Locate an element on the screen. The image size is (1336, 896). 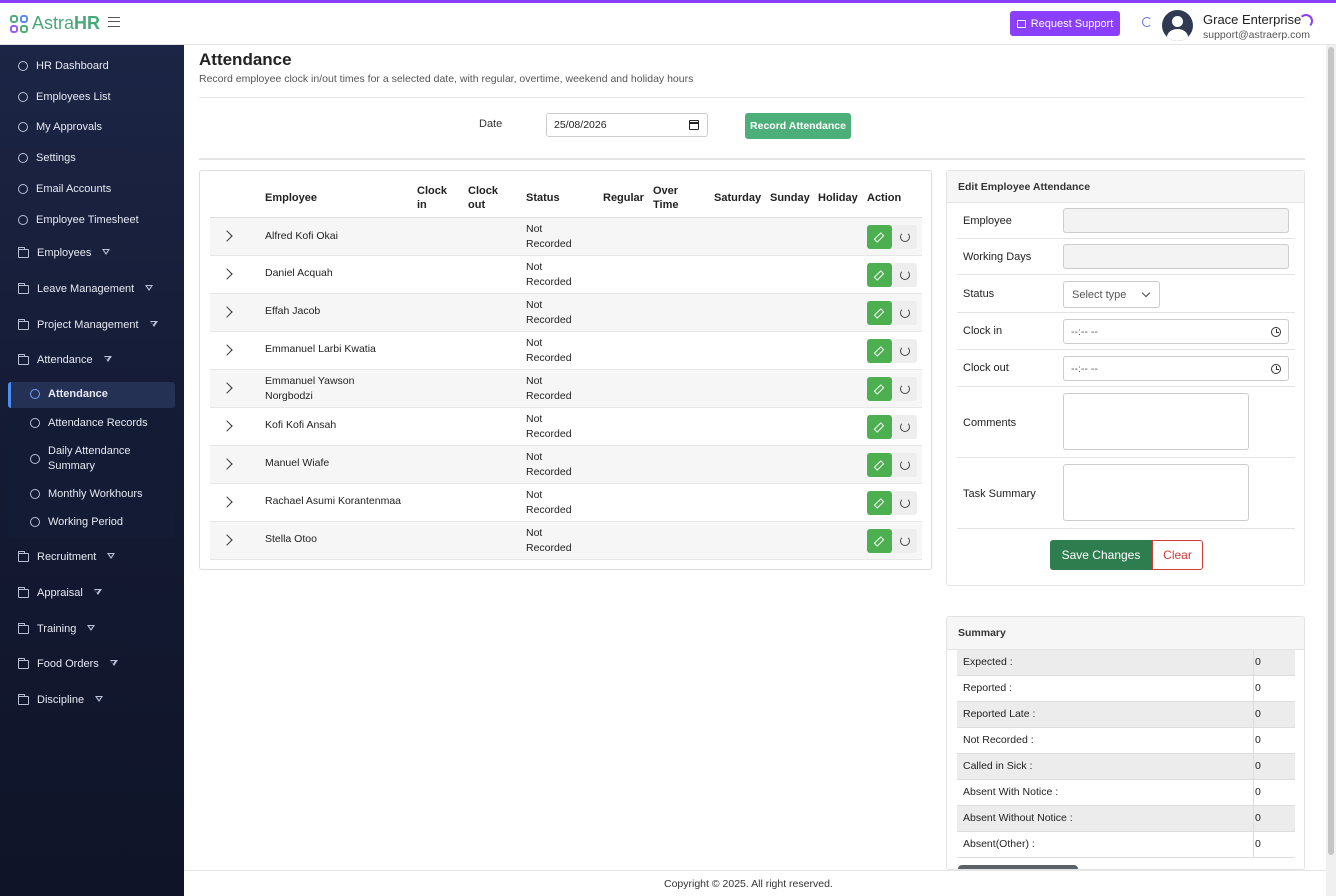
form-row-comments: Comments is located at coordinates (1126, 422).